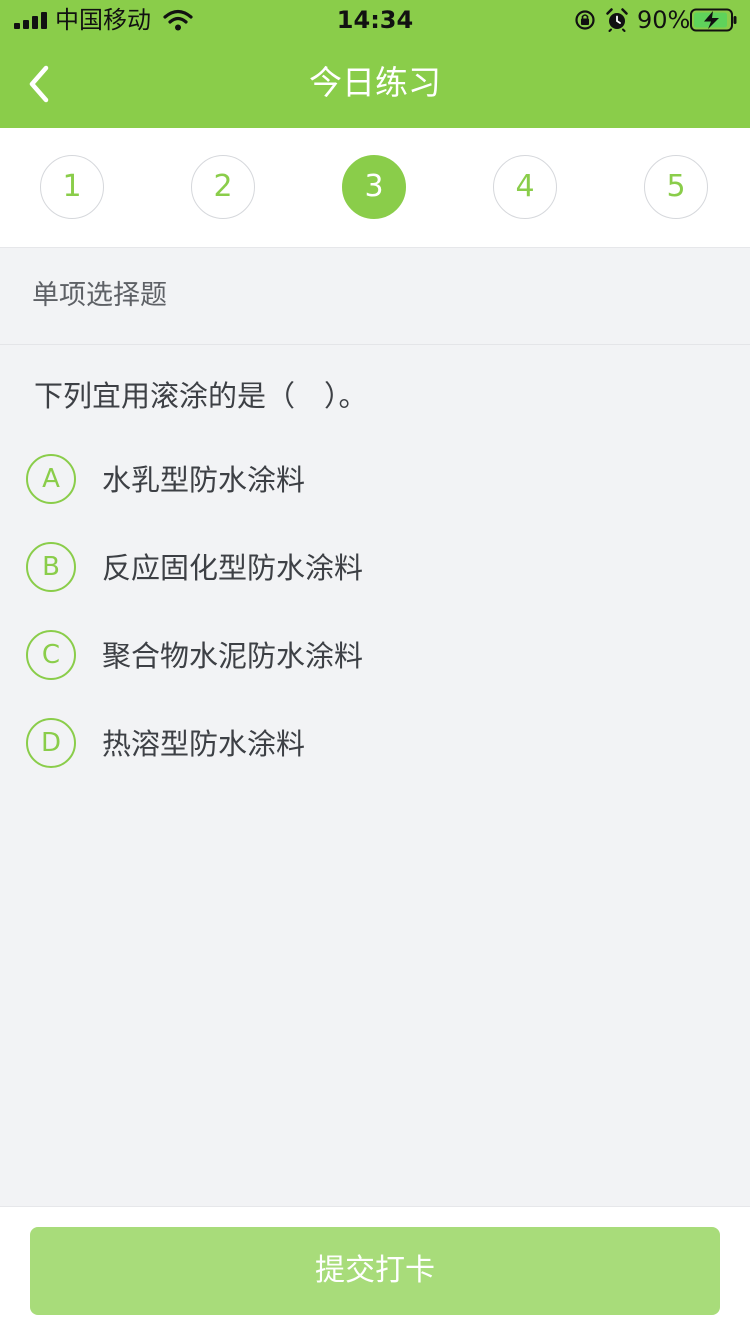  What do you see at coordinates (223, 187) in the screenshot?
I see `step-2: 2` at bounding box center [223, 187].